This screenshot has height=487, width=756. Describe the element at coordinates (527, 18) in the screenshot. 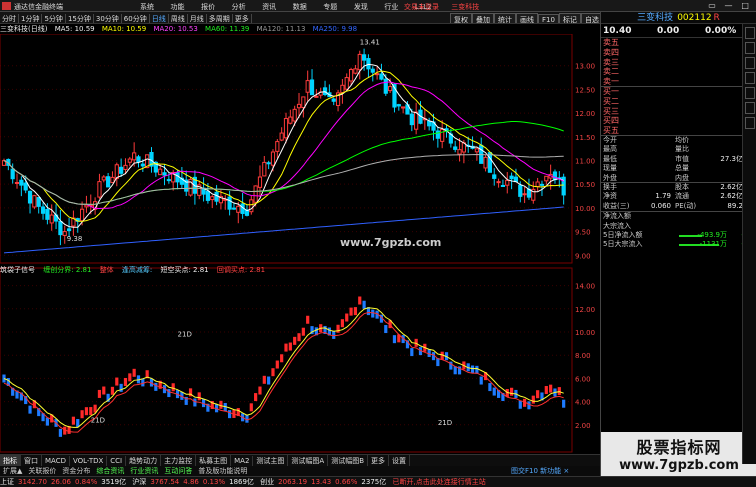

I see `draw-button: 画线` at that location.